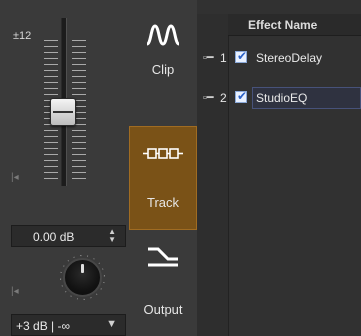  I want to click on column-header-effect-name: Effect Name, so click(282, 25).